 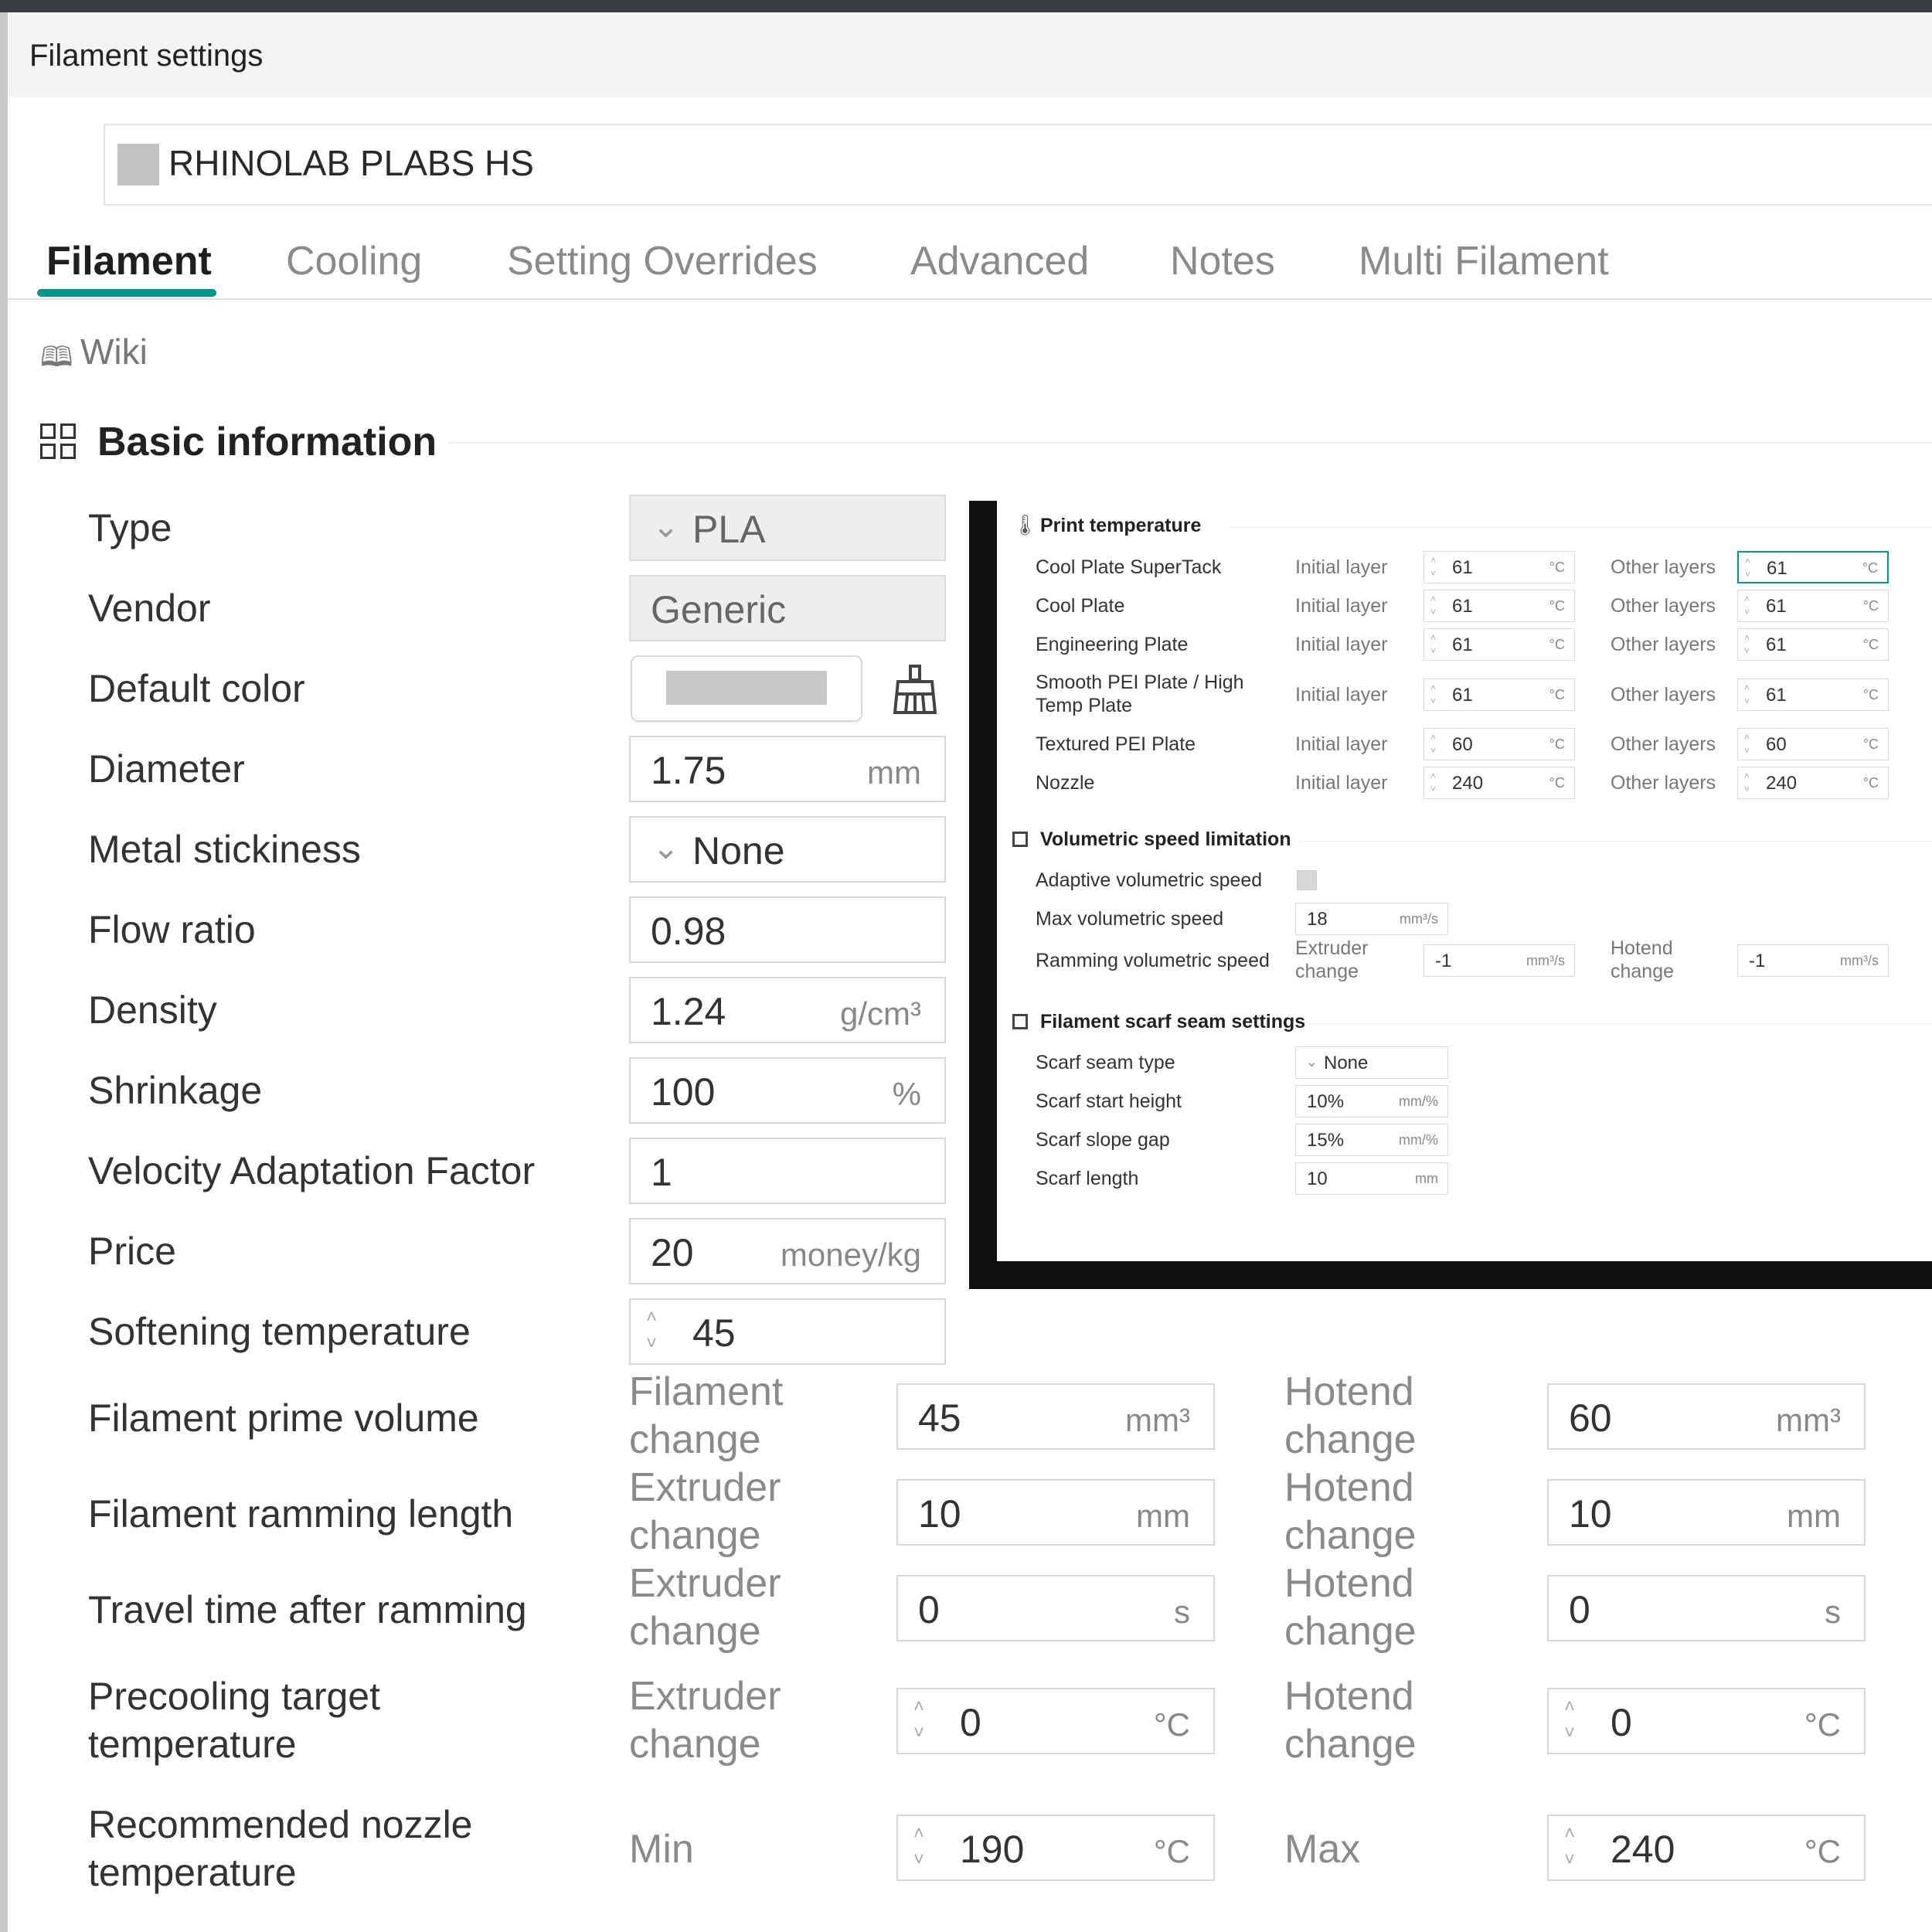 I want to click on nozzle-max-stepper: ˄ ˅ 240 °C, so click(x=1707, y=1848).